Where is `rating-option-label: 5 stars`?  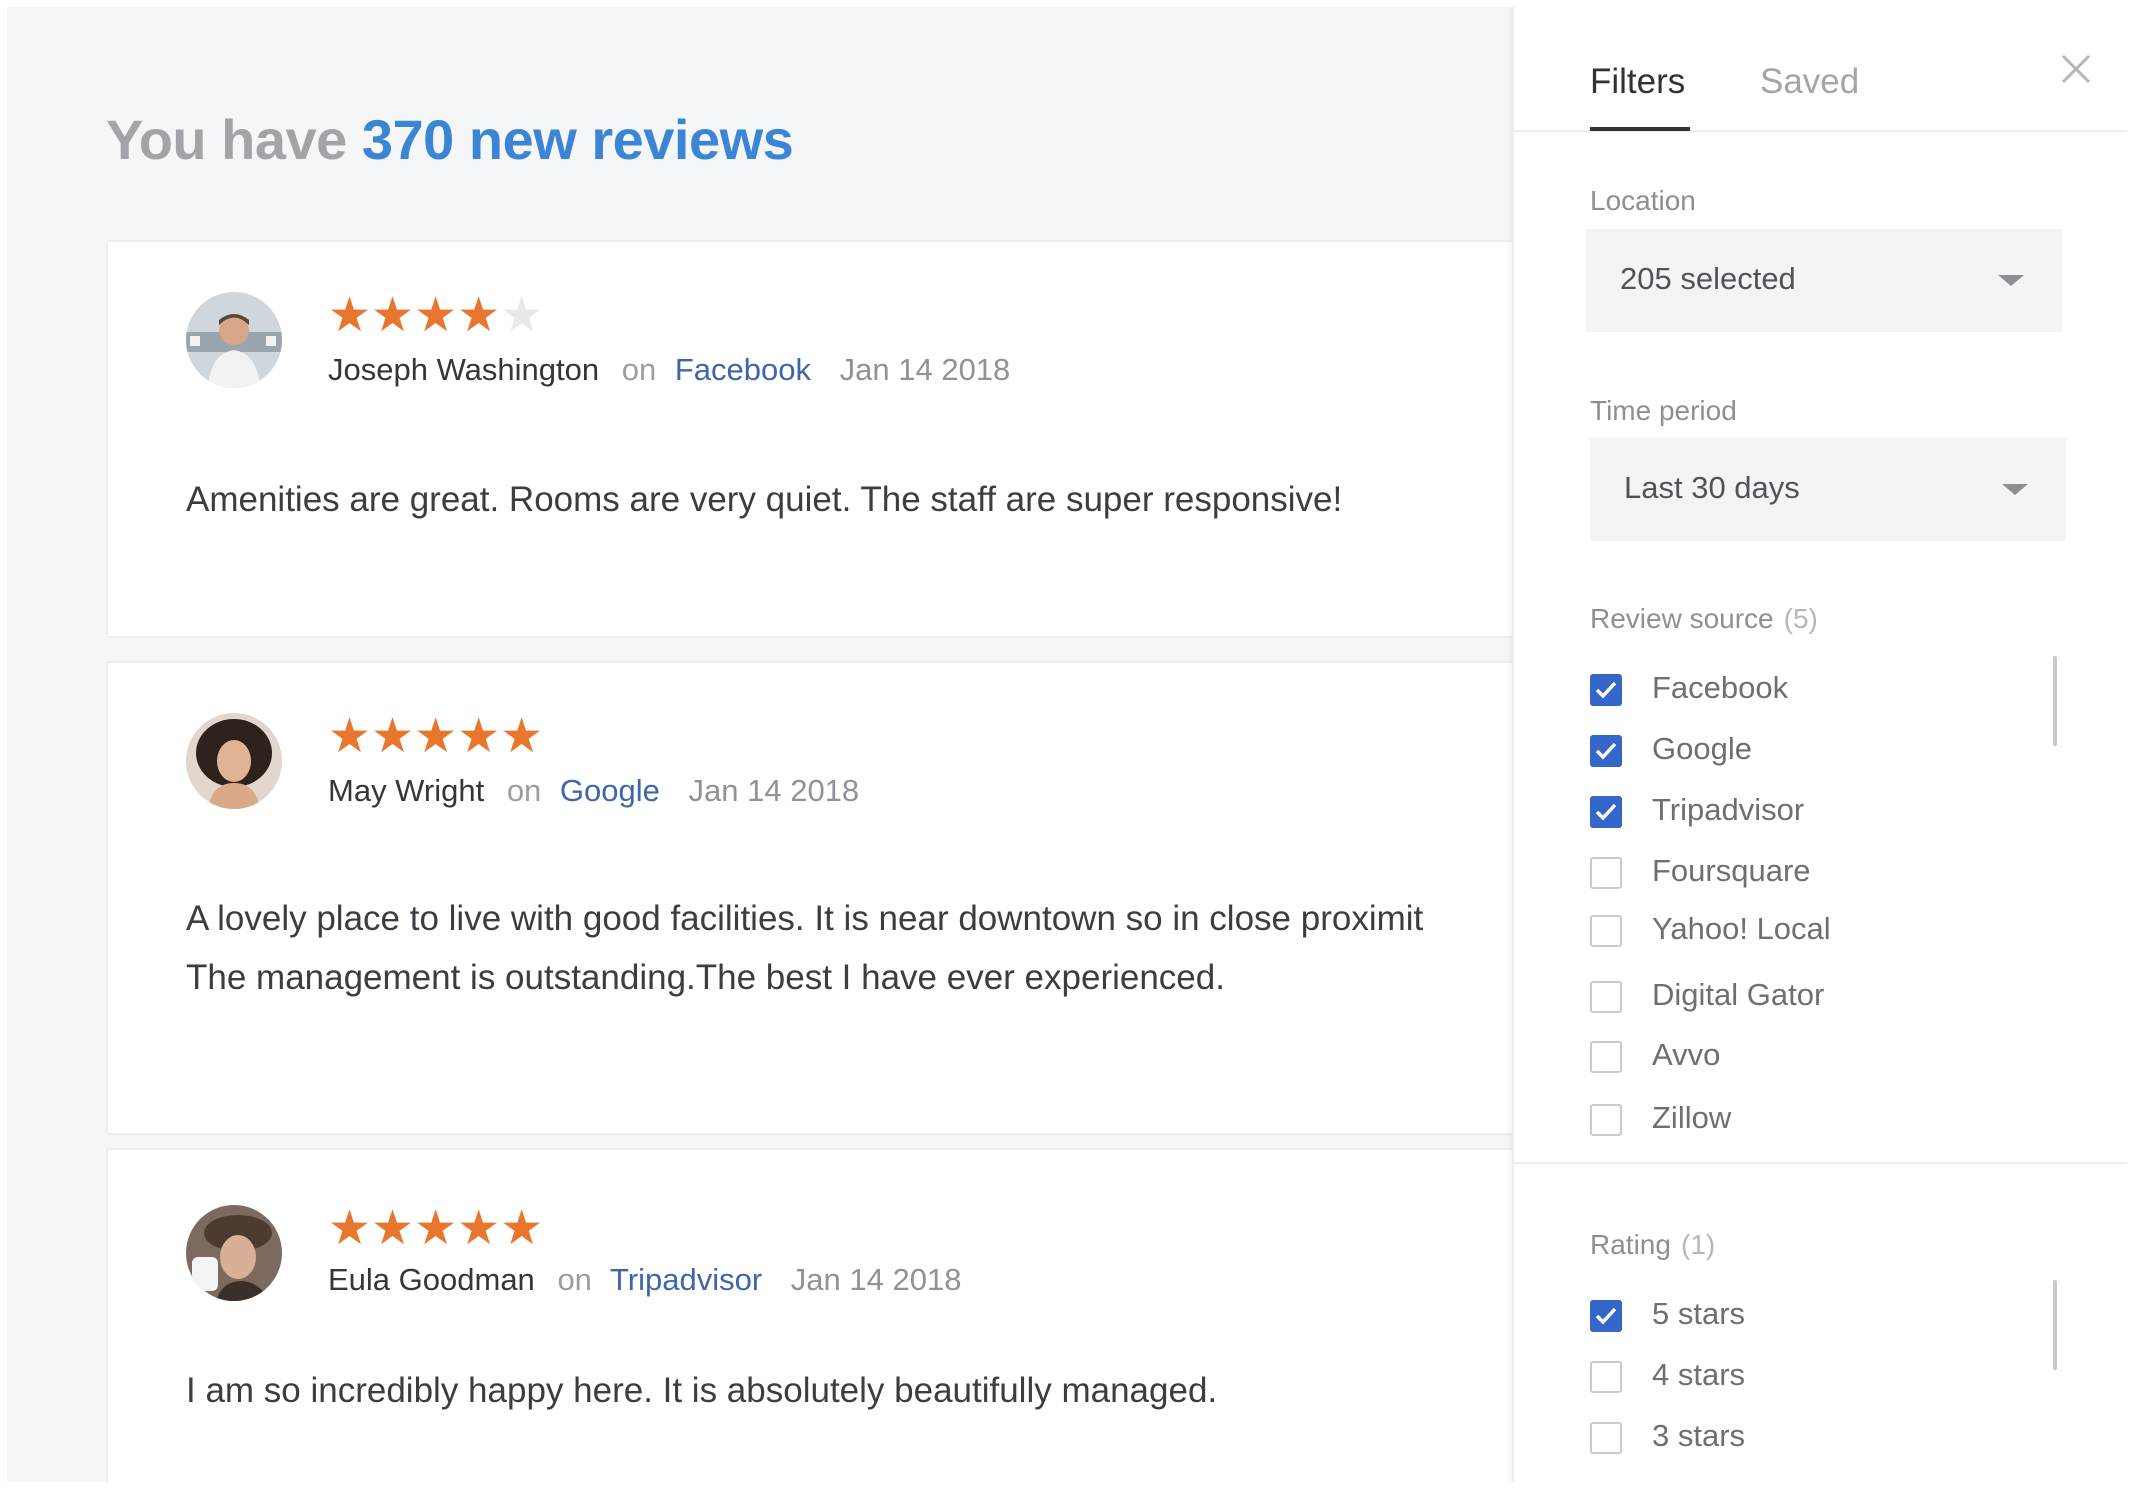 rating-option-label: 5 stars is located at coordinates (1699, 1313).